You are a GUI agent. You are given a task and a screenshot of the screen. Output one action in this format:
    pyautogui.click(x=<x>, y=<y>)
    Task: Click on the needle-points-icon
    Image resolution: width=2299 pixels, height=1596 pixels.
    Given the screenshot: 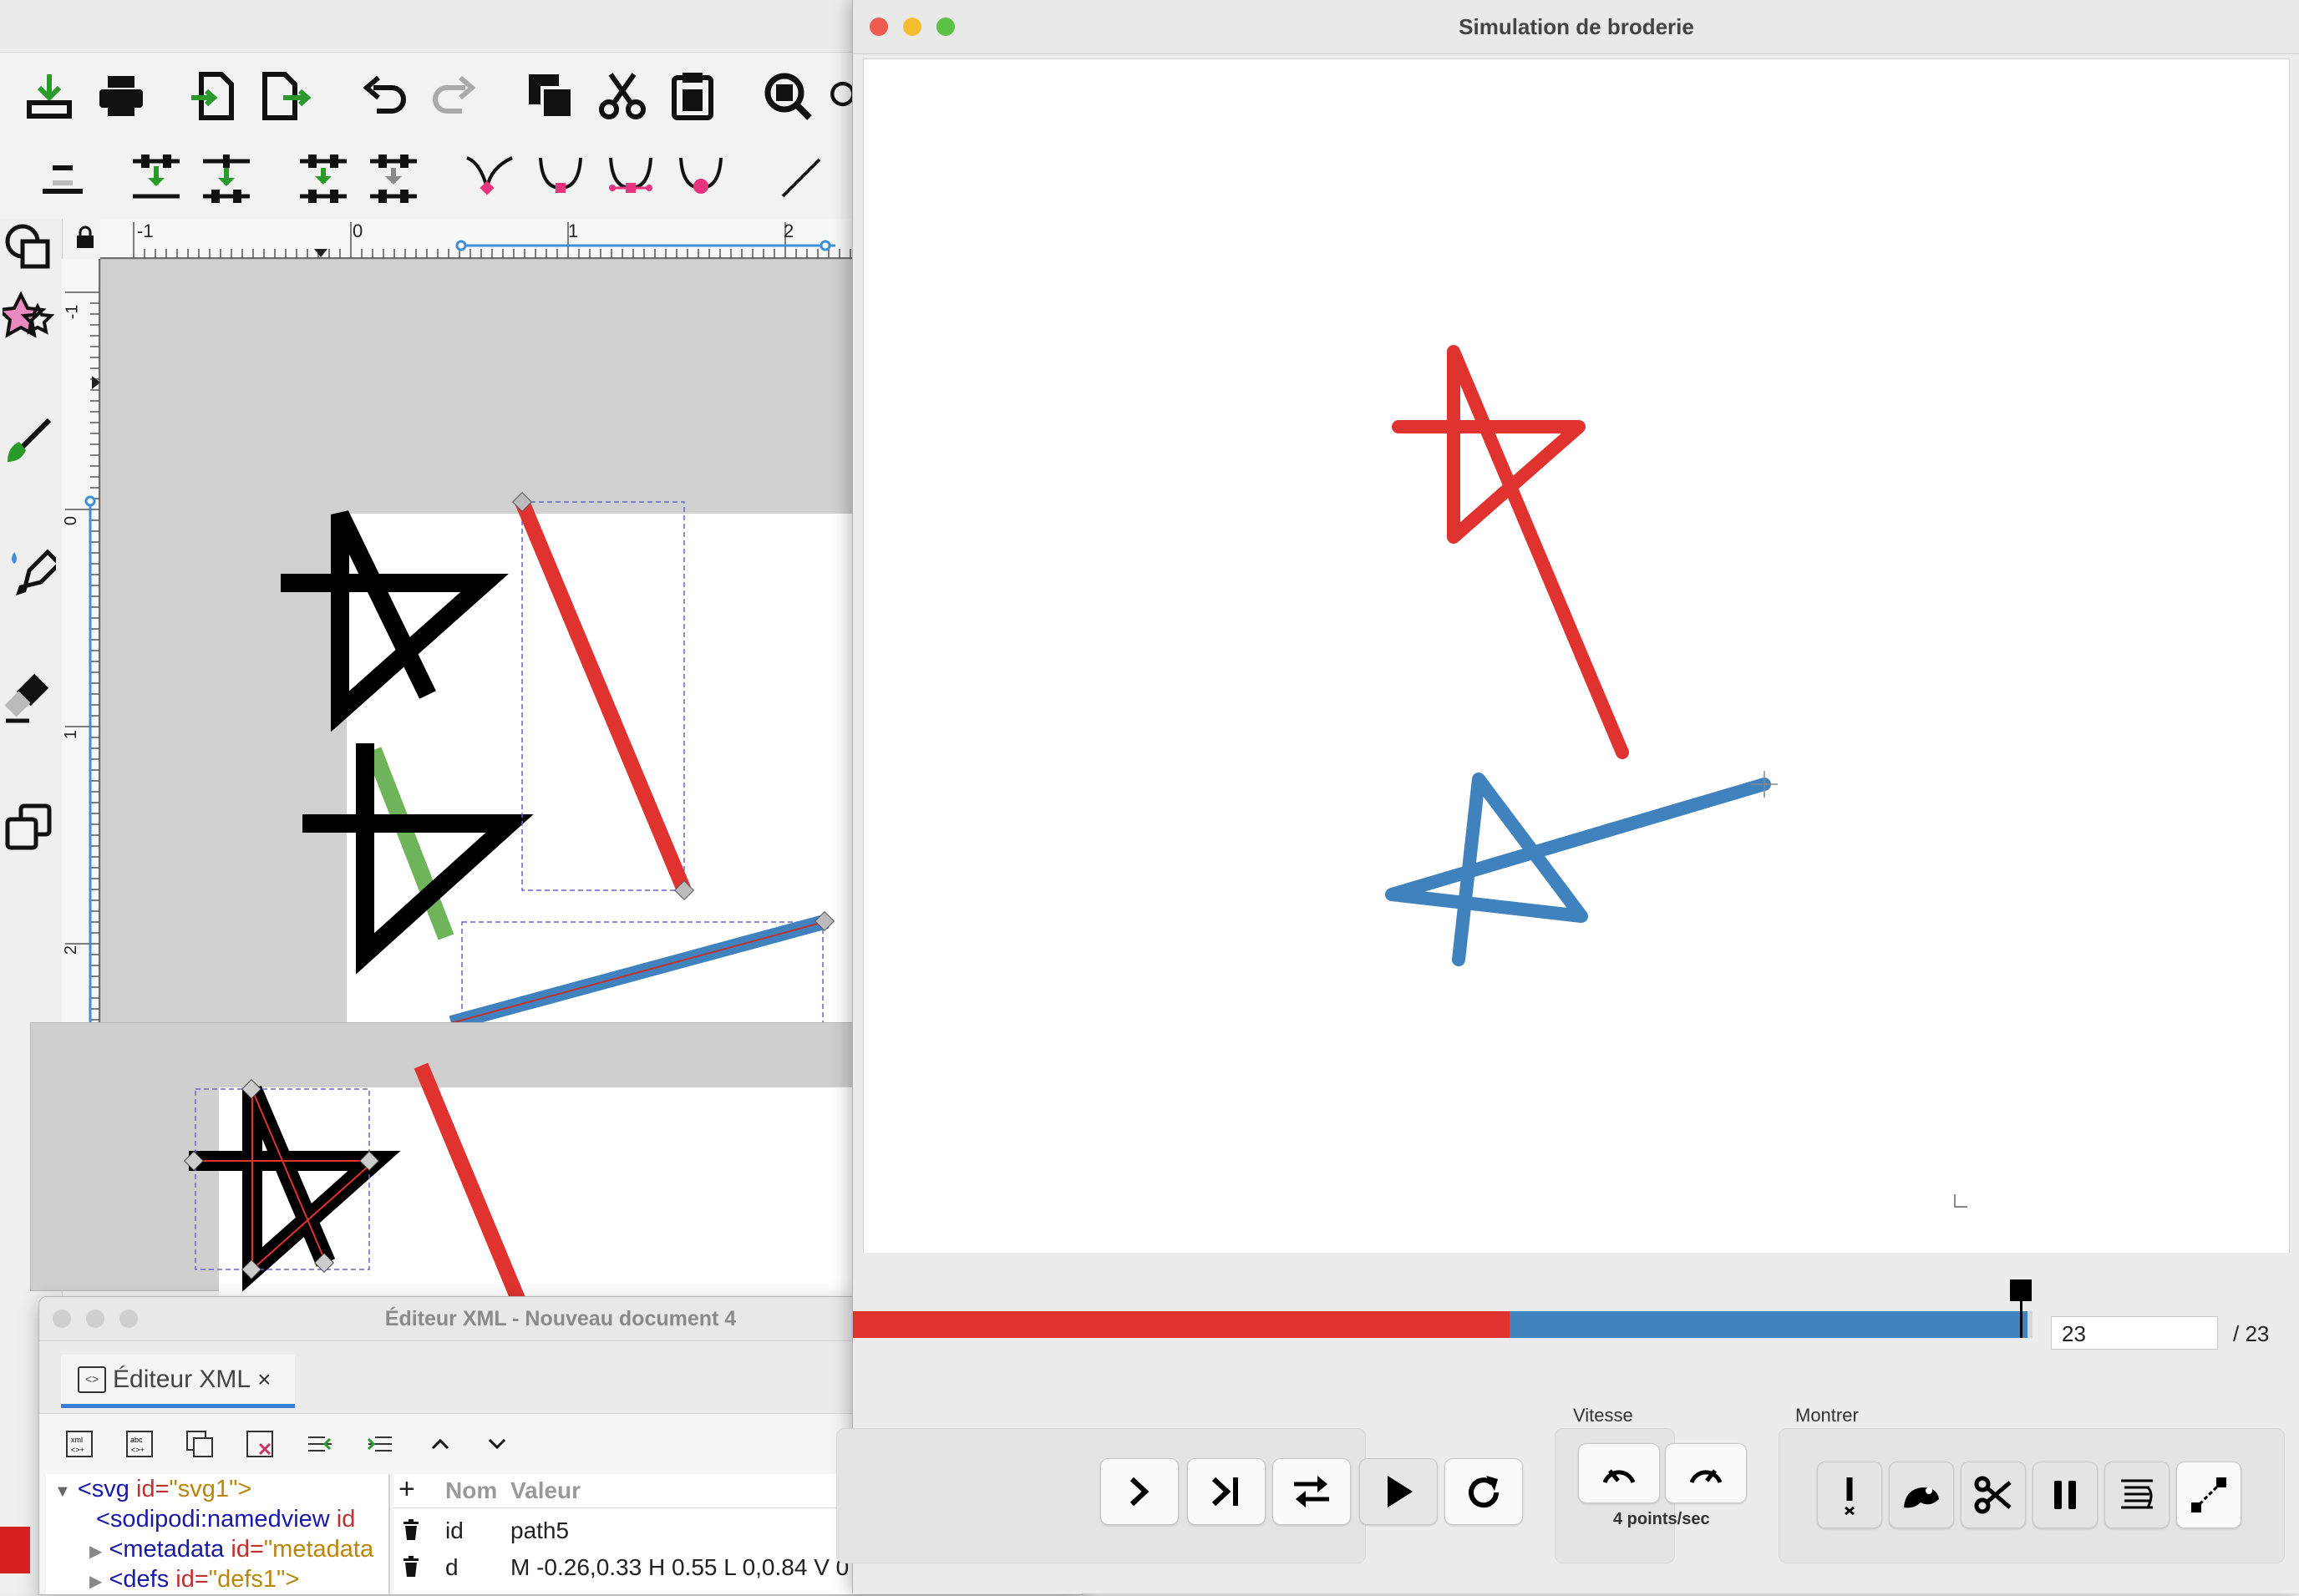 What is the action you would take?
    pyautogui.click(x=2208, y=1494)
    